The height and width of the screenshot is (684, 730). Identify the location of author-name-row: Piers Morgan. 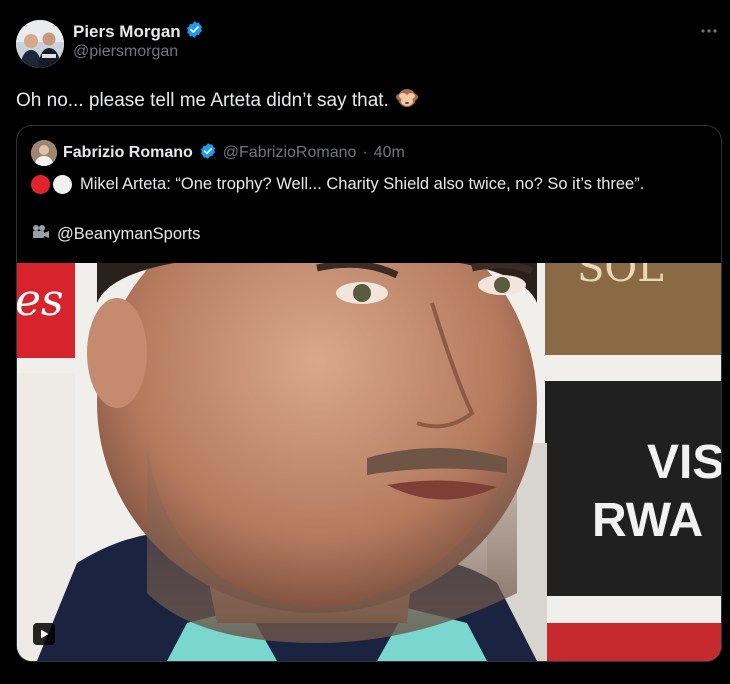
(138, 32).